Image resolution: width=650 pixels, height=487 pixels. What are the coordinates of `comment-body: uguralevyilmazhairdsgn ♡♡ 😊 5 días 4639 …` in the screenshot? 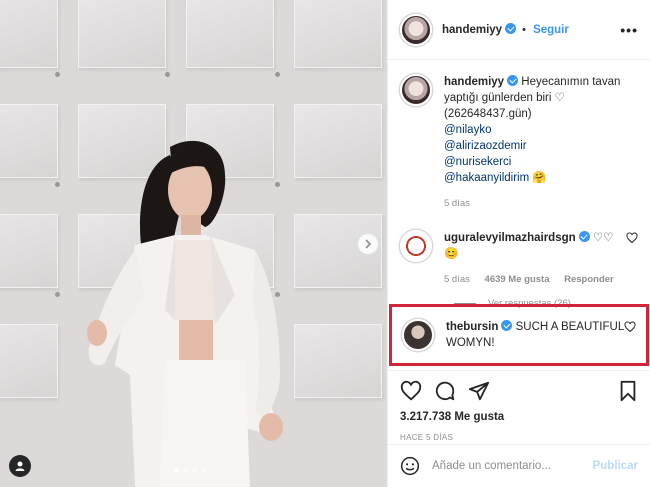 It's located at (529, 259).